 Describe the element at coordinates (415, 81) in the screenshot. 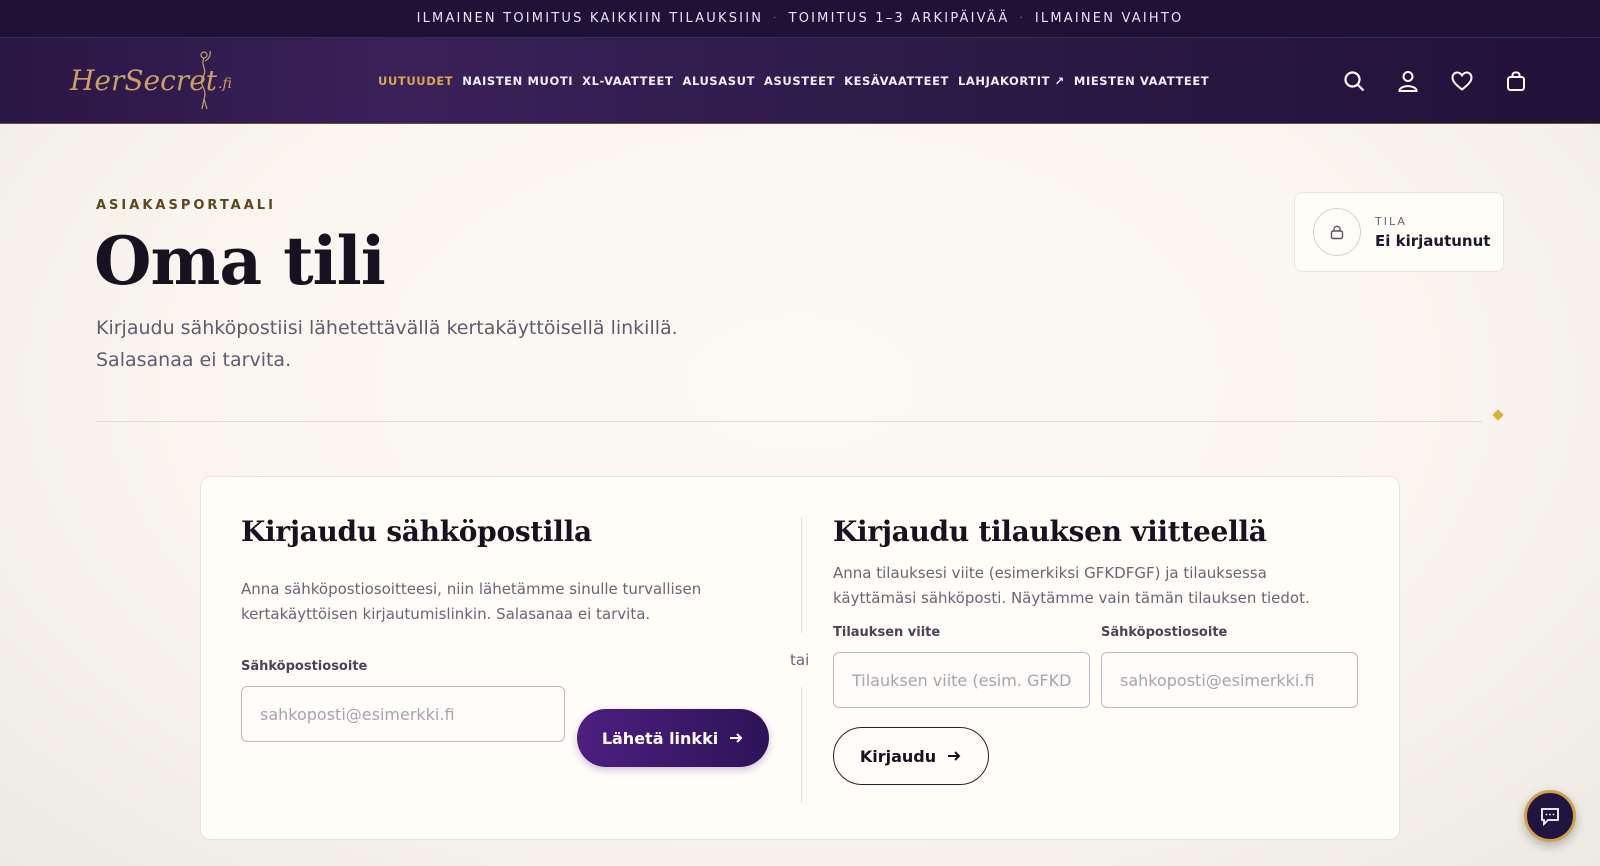

I see `nav-item-uutuudet: UUTUUDET` at that location.